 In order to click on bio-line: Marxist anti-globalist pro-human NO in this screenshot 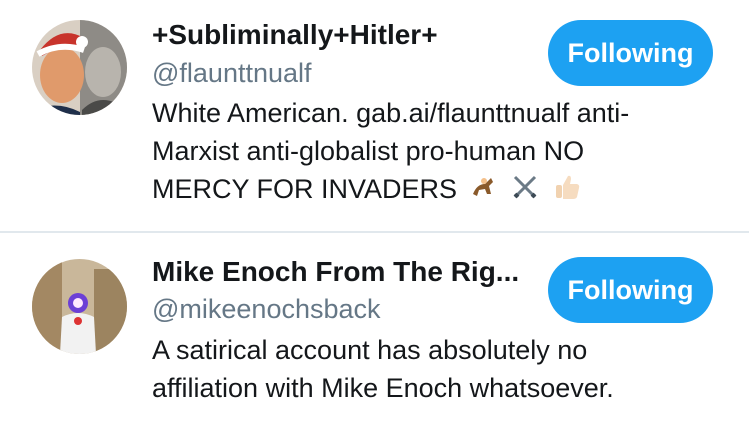, I will do `click(432, 151)`.